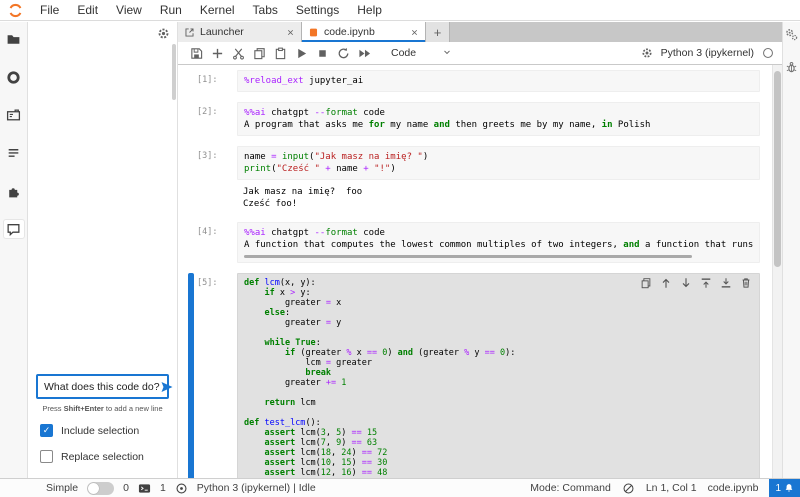 The width and height of the screenshot is (800, 497). Describe the element at coordinates (349, 32) in the screenshot. I see `tab-label: code.ipynb` at that location.